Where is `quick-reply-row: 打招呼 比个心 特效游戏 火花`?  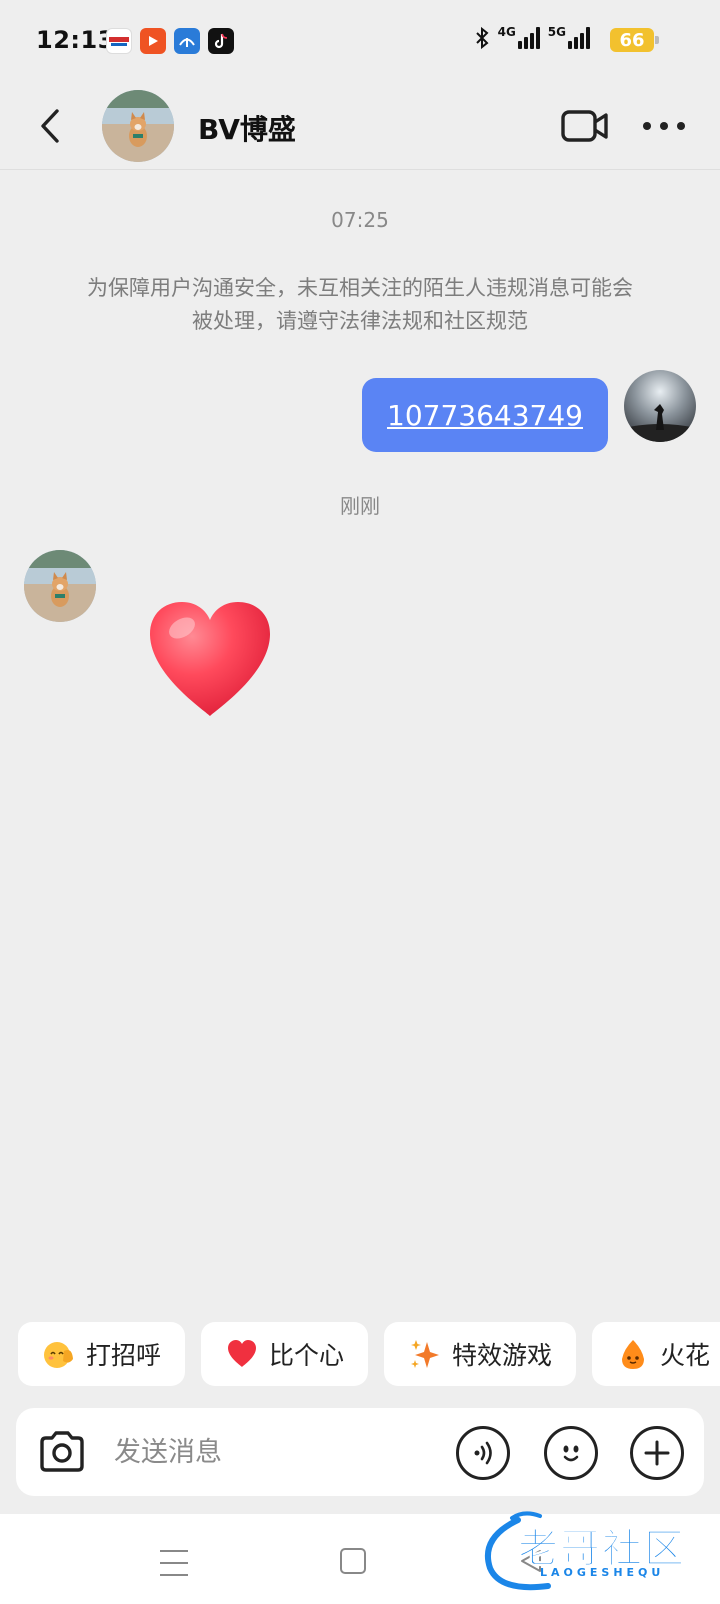
quick-reply-row: 打招呼 比个心 特效游戏 火花 is located at coordinates (369, 1355).